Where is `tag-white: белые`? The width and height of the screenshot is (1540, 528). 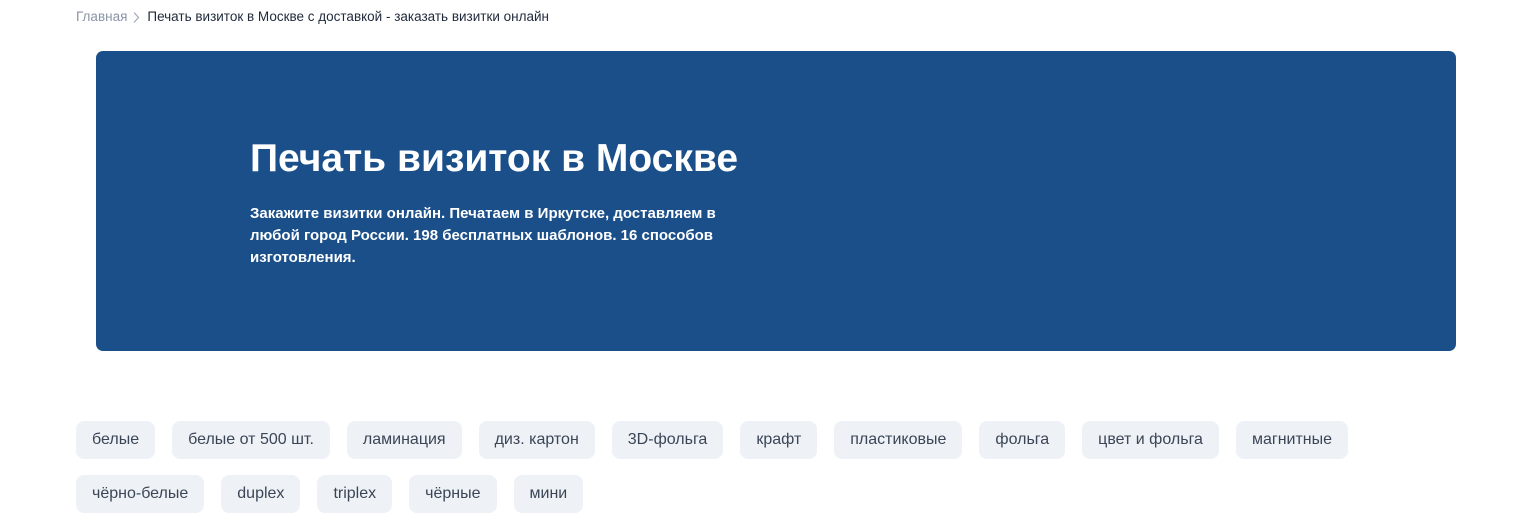
tag-white: белые is located at coordinates (116, 440).